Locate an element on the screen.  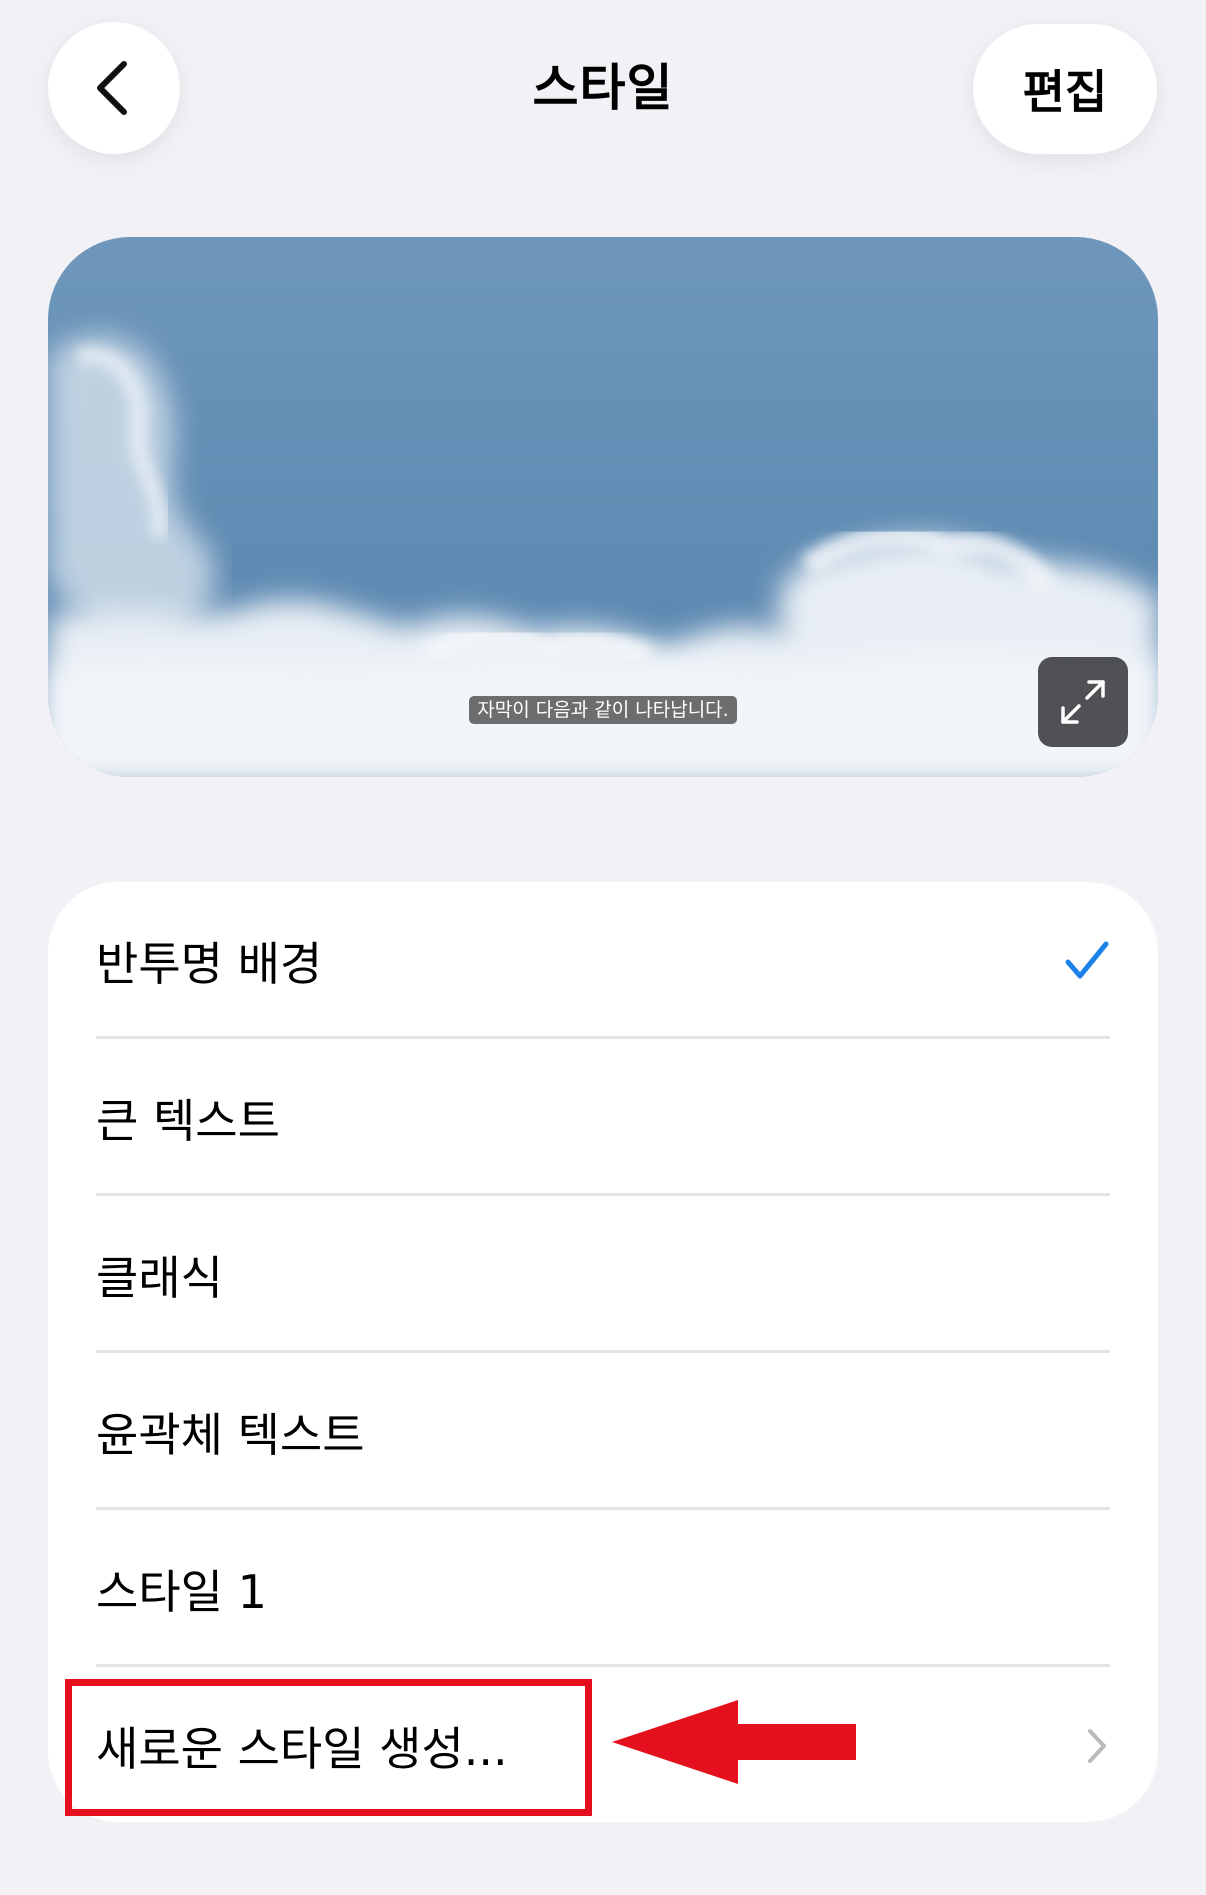
chevron-right-icon is located at coordinates (1097, 1745).